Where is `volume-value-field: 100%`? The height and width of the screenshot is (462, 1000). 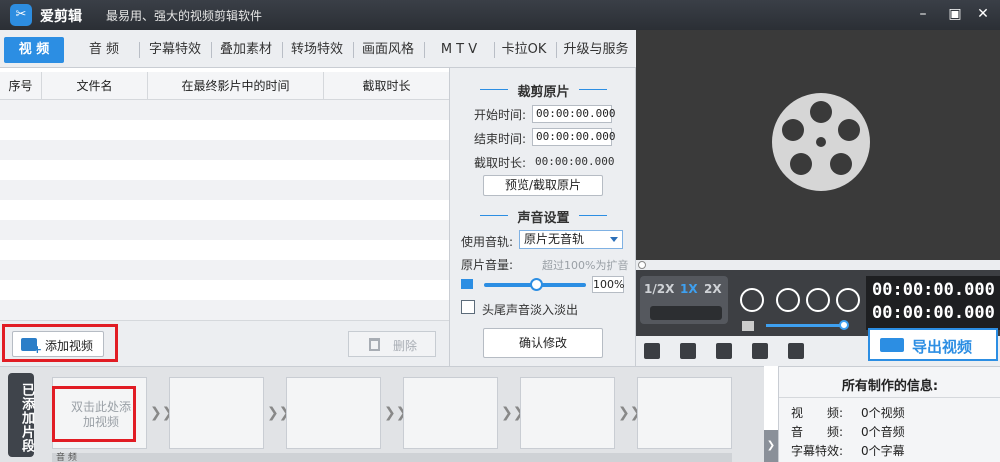 volume-value-field: 100% is located at coordinates (608, 284).